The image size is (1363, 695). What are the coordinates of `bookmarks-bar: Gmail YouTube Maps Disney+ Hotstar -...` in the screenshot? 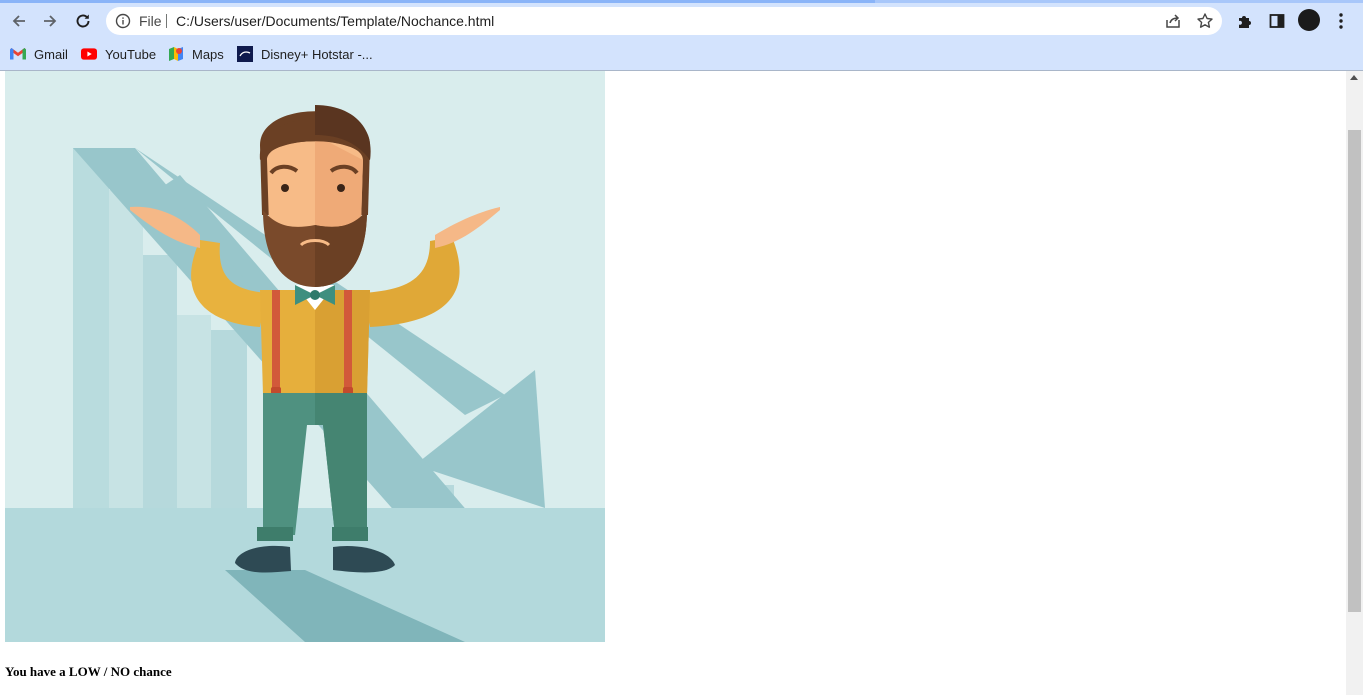 It's located at (681, 54).